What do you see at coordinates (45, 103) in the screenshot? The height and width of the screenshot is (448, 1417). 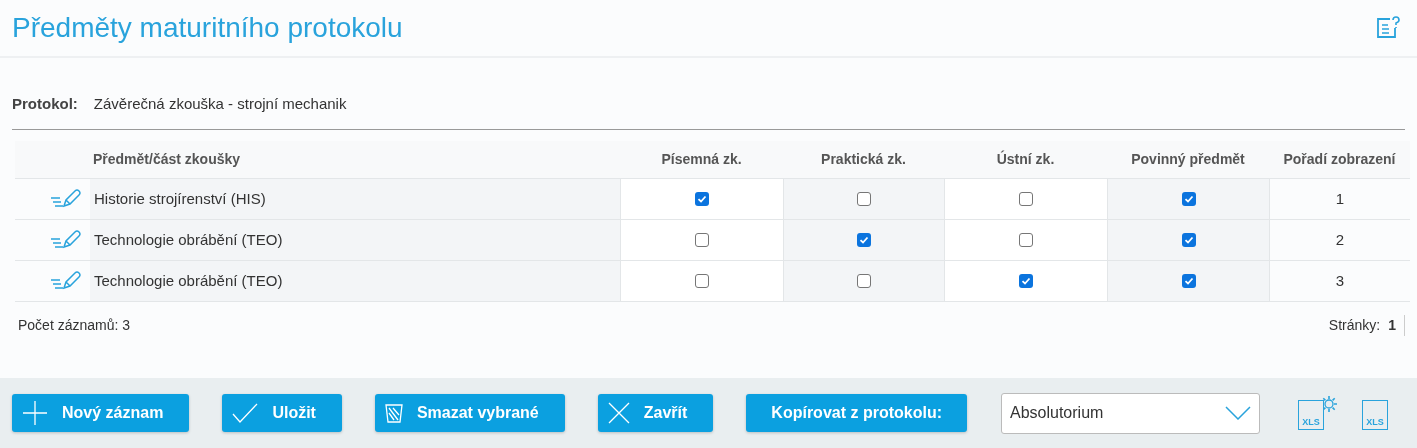 I see `protocol-label: Protokol:` at bounding box center [45, 103].